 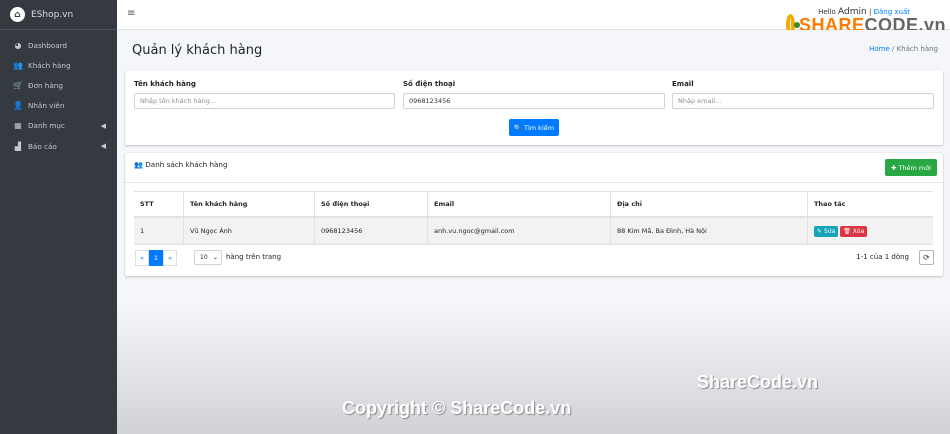 I want to click on menu-toggle-icon: ≡, so click(x=131, y=13).